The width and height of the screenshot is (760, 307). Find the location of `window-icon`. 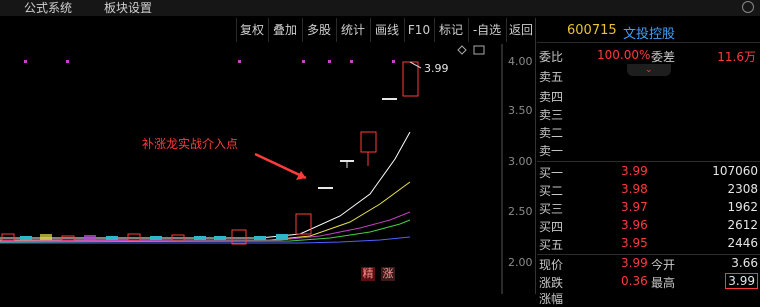

window-icon is located at coordinates (479, 50).